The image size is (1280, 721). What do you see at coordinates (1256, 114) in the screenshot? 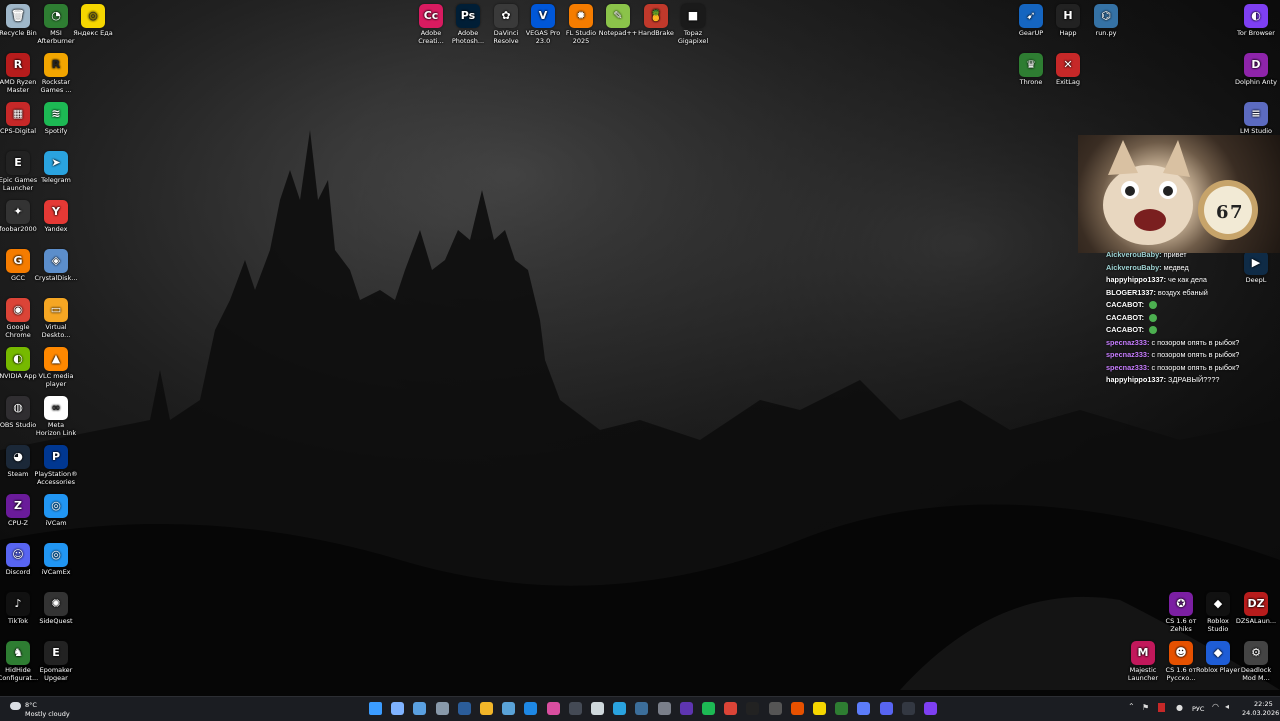
I see `lm-studio-icon: ≡` at bounding box center [1256, 114].